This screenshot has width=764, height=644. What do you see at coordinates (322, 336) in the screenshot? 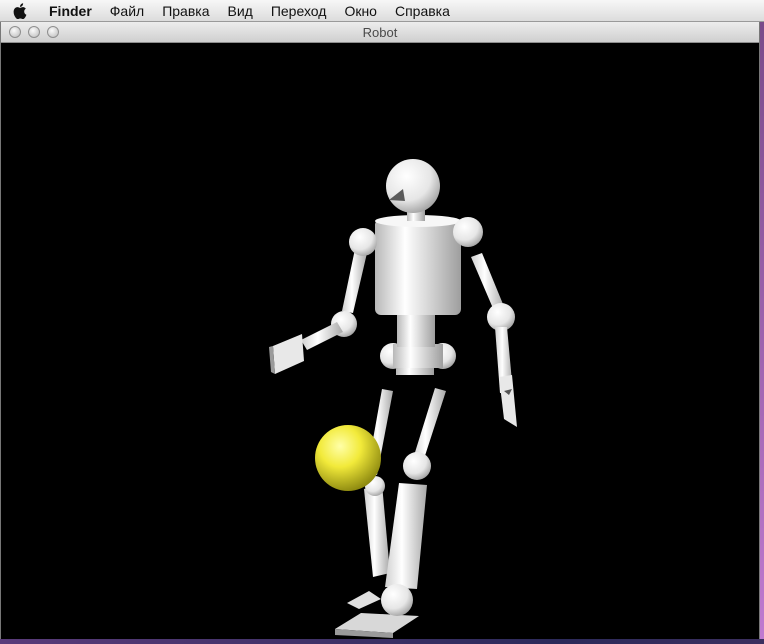
I see `robot-forearm-left` at bounding box center [322, 336].